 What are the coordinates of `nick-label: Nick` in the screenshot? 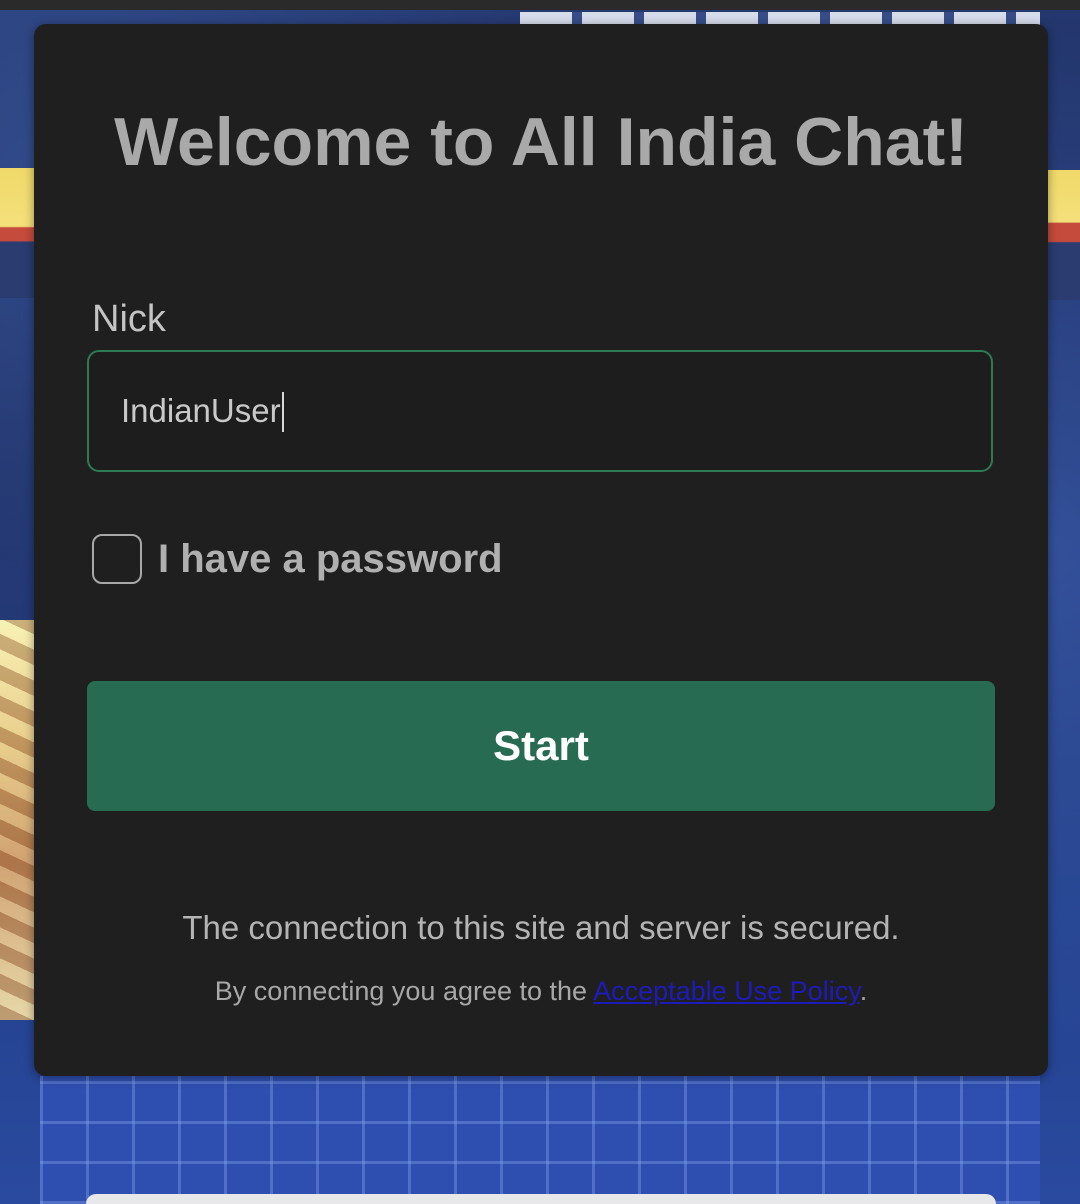 It's located at (129, 319).